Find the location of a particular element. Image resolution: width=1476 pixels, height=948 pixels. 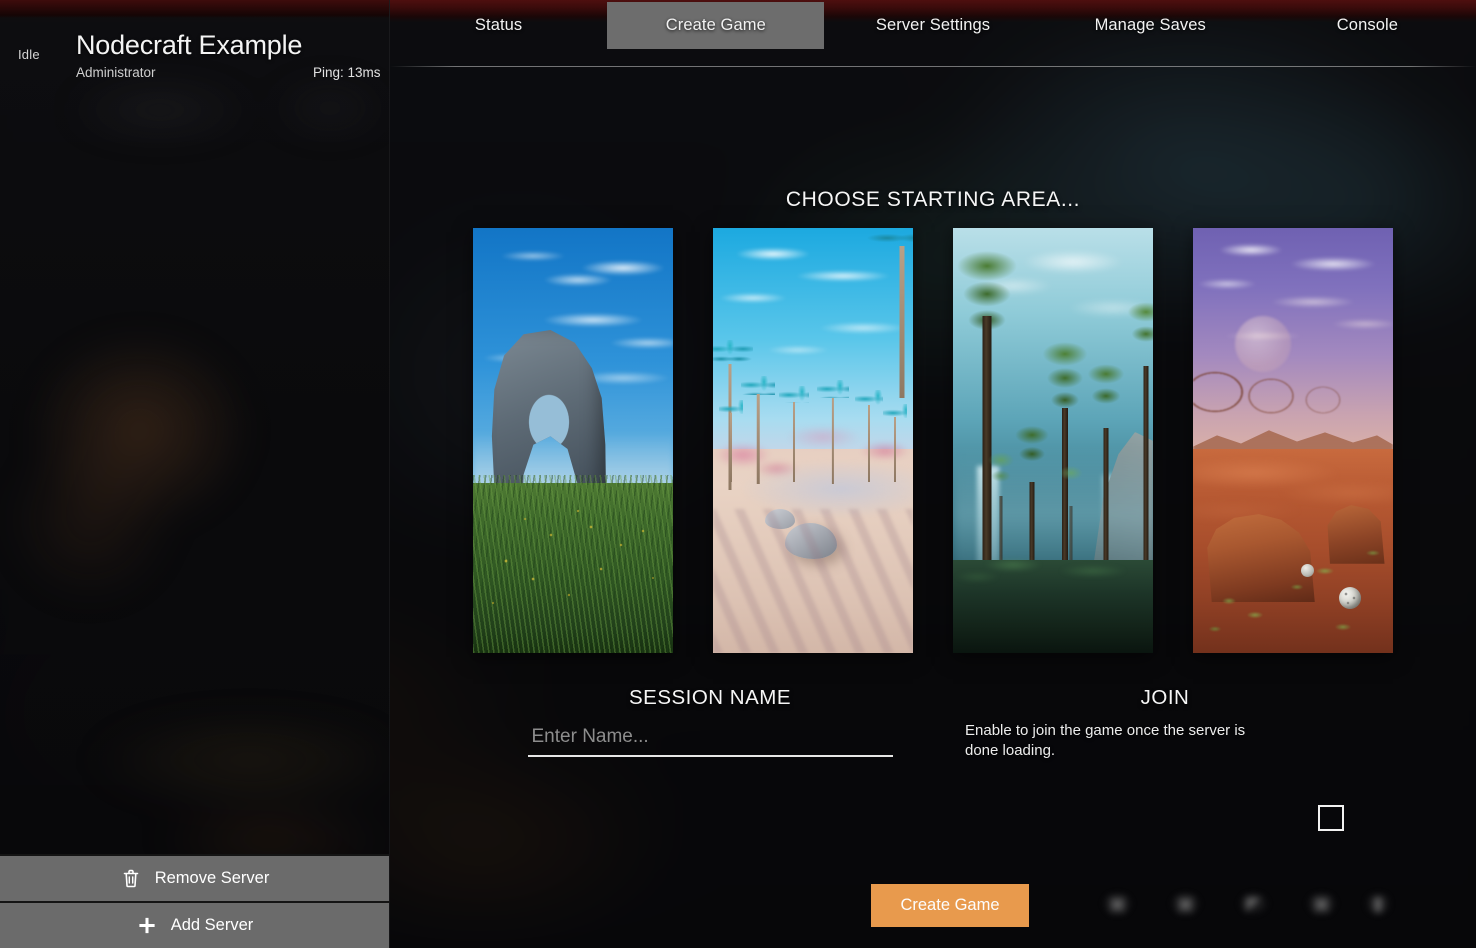

session-name-group: SESSION NAME is located at coordinates (710, 721).